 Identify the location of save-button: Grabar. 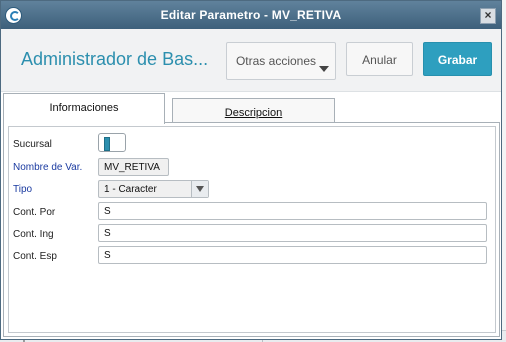
(457, 59).